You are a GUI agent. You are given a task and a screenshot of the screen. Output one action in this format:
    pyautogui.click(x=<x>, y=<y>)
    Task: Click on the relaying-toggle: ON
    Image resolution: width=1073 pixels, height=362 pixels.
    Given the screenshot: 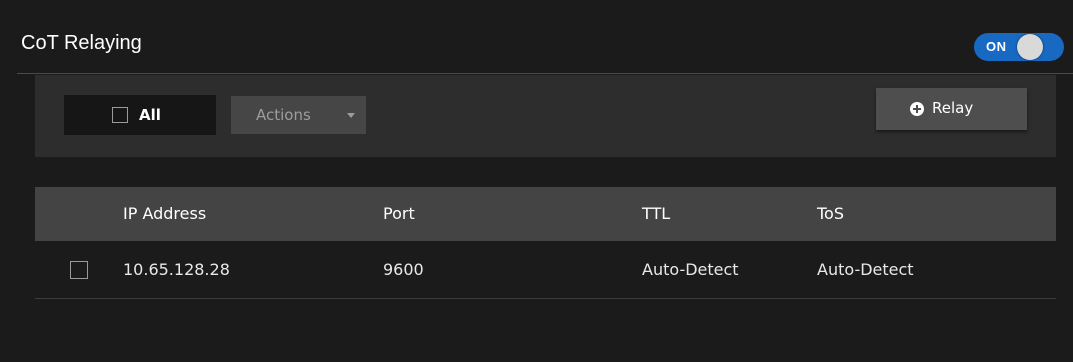 What is the action you would take?
    pyautogui.click(x=1019, y=47)
    